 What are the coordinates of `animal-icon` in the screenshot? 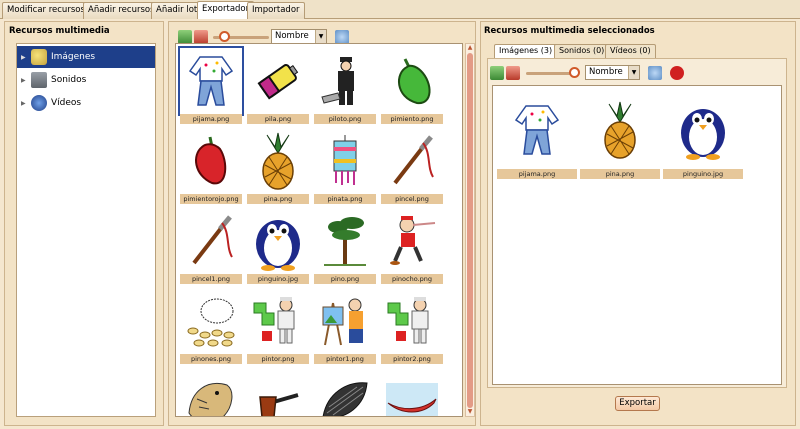 It's located at (211, 392).